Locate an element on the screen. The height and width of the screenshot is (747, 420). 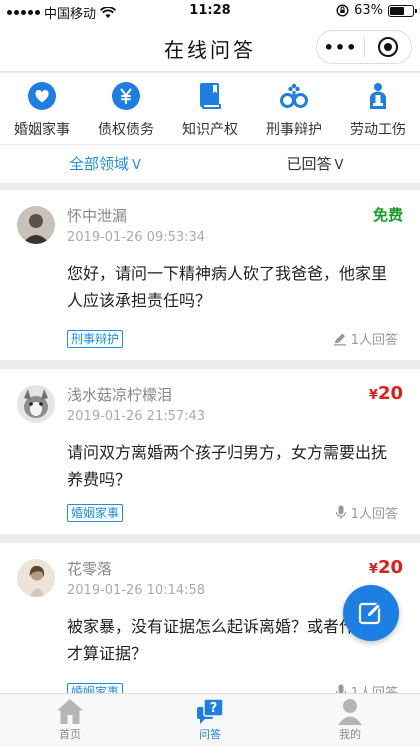
category-label: 债权债务 is located at coordinates (126, 130).